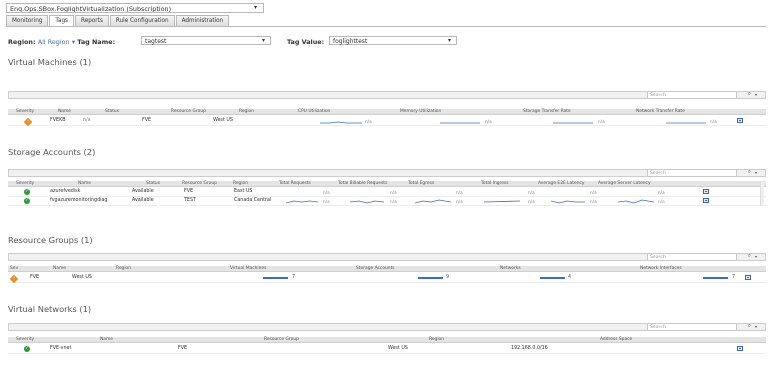 This screenshot has height=372, width=769. What do you see at coordinates (547, 111) in the screenshot?
I see `col-storage-transfer-rate: Storage Transfer Rate` at bounding box center [547, 111].